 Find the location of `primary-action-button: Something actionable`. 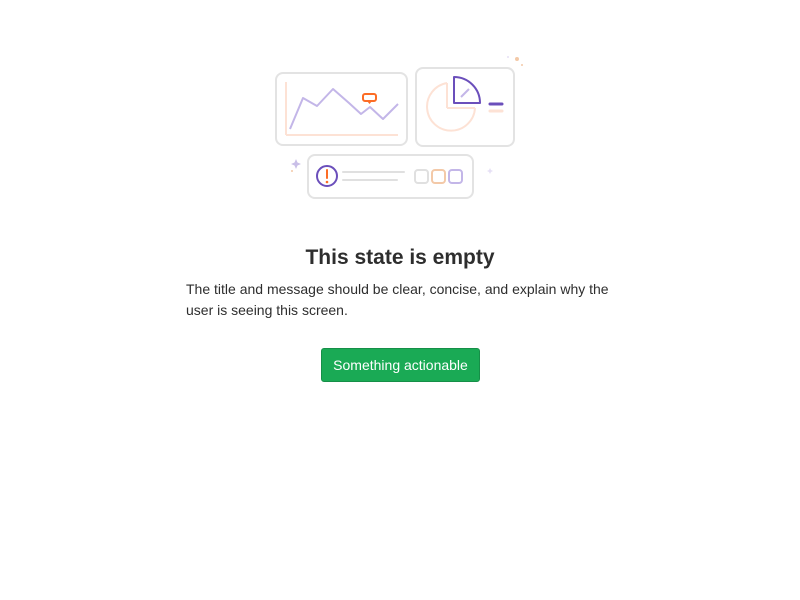

primary-action-button: Something actionable is located at coordinates (400, 365).